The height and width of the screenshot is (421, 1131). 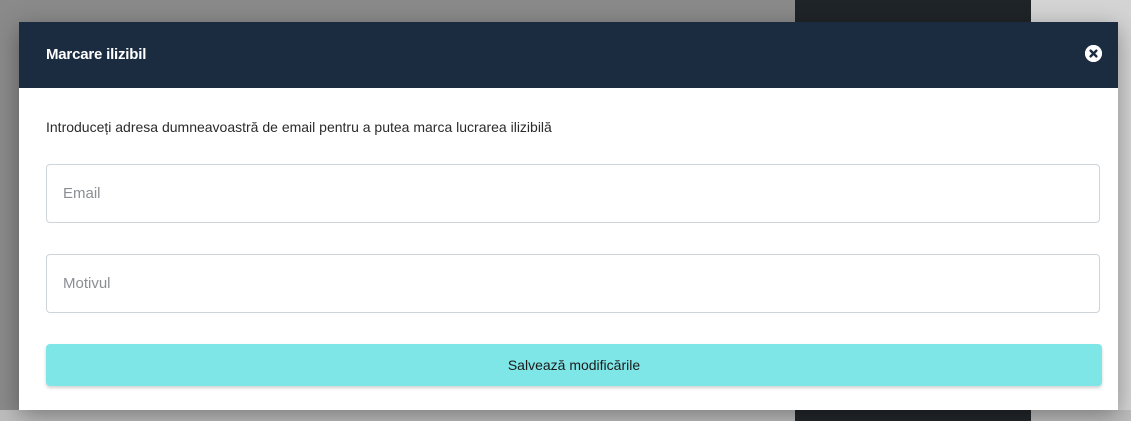 I want to click on close-circle-icon, so click(x=1093, y=53).